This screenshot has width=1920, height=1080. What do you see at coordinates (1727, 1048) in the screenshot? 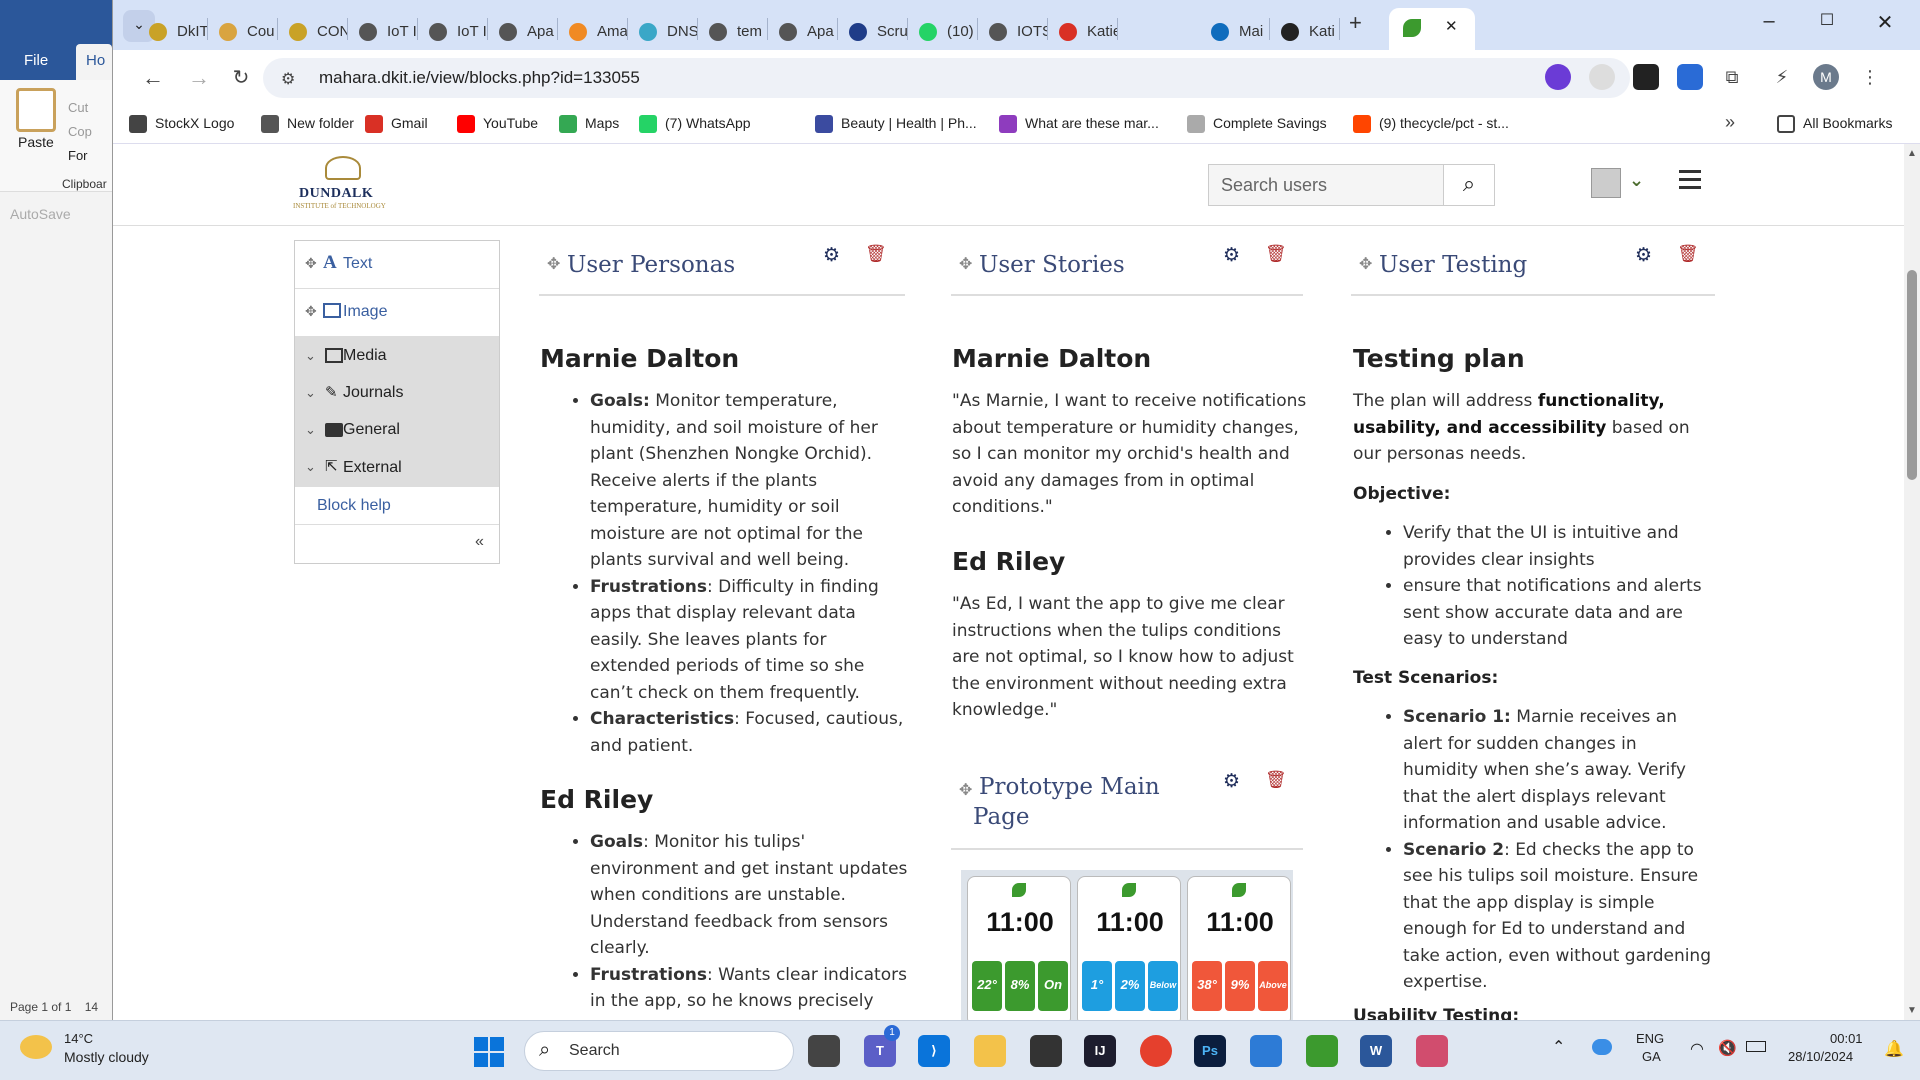
I see `volume-icon: 🔇` at bounding box center [1727, 1048].